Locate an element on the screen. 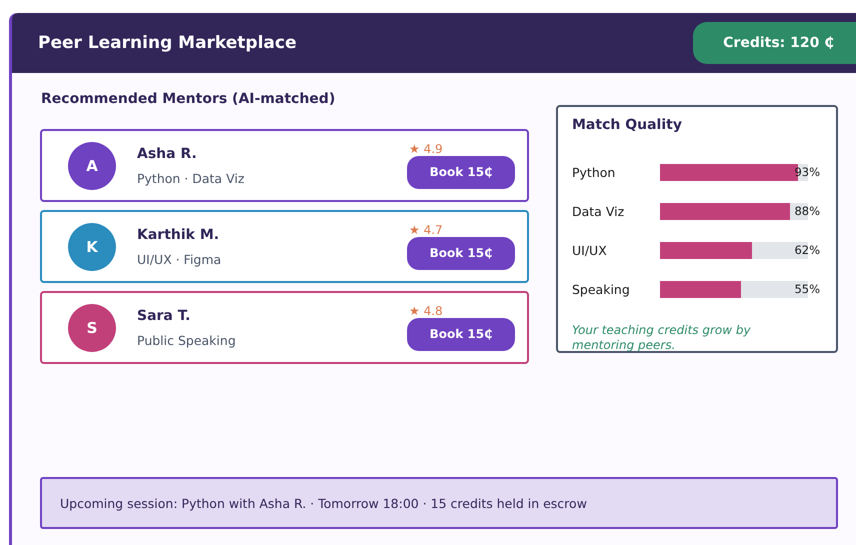 The height and width of the screenshot is (545, 856). mentor-skills: Python · Data Viz is located at coordinates (191, 178).